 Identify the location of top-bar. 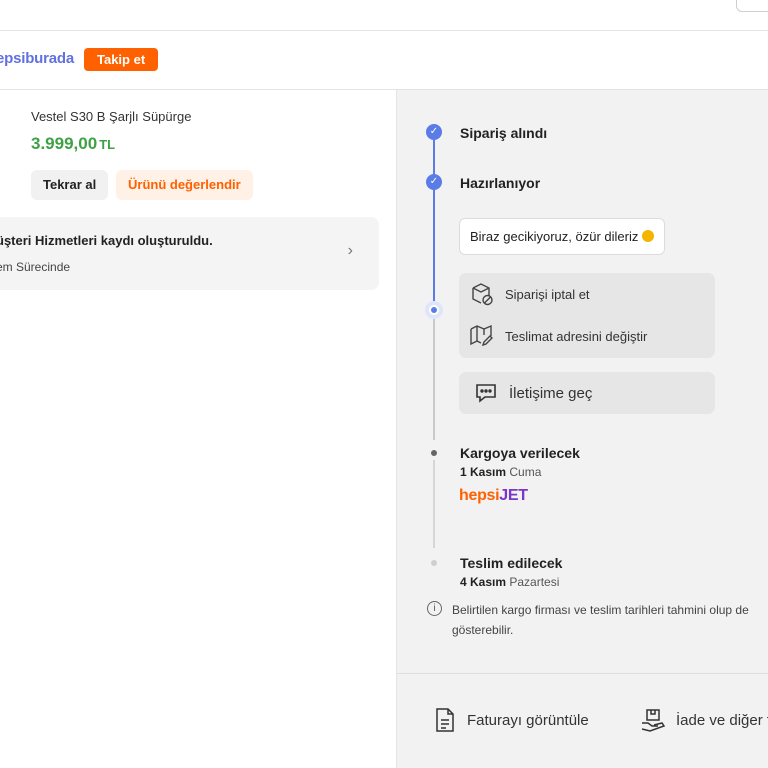
(384, 15).